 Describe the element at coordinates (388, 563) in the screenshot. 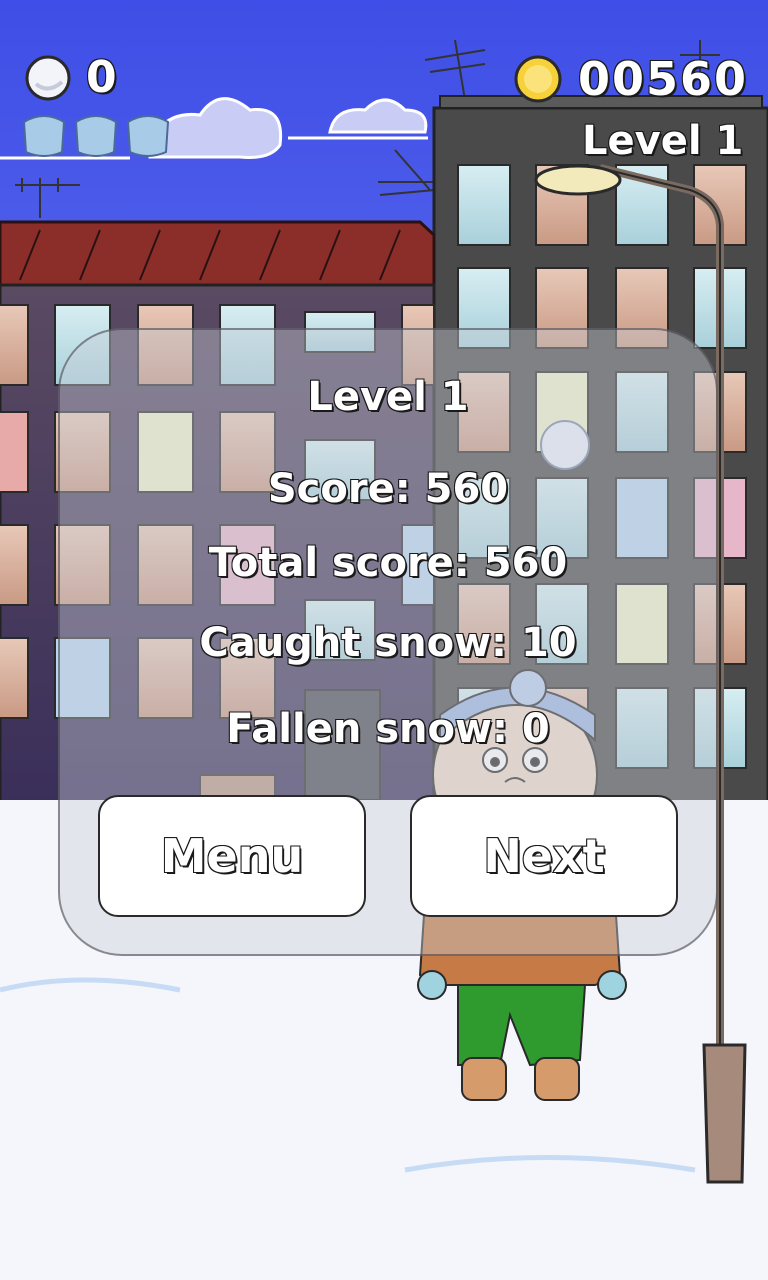

I see `total-score-text: Total score: 560` at that location.